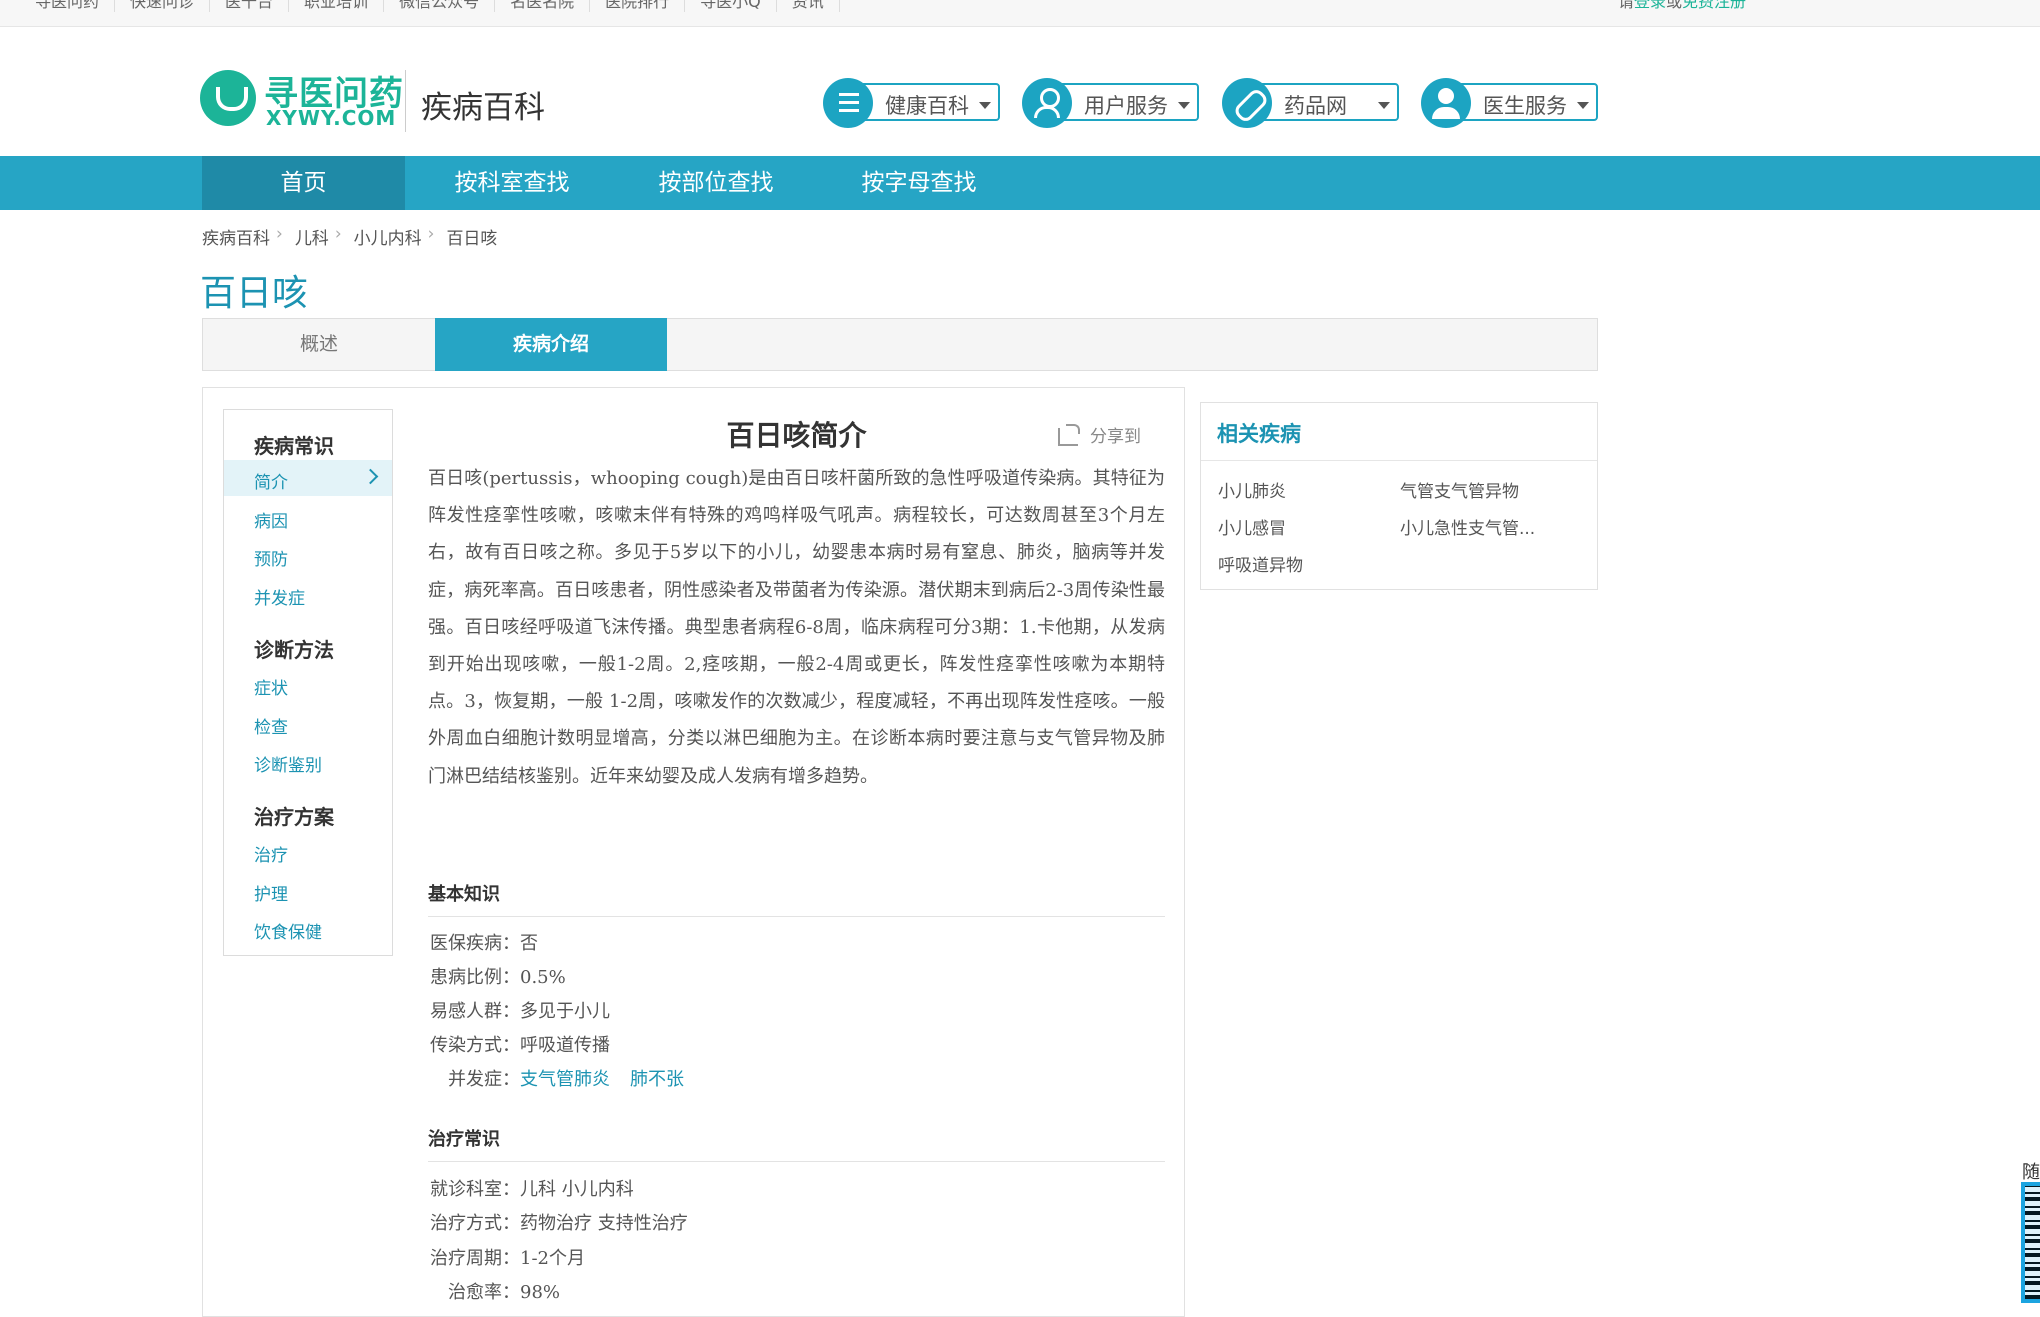 The height and width of the screenshot is (1317, 2040). I want to click on article-title: 百日咳简介, so click(796, 435).